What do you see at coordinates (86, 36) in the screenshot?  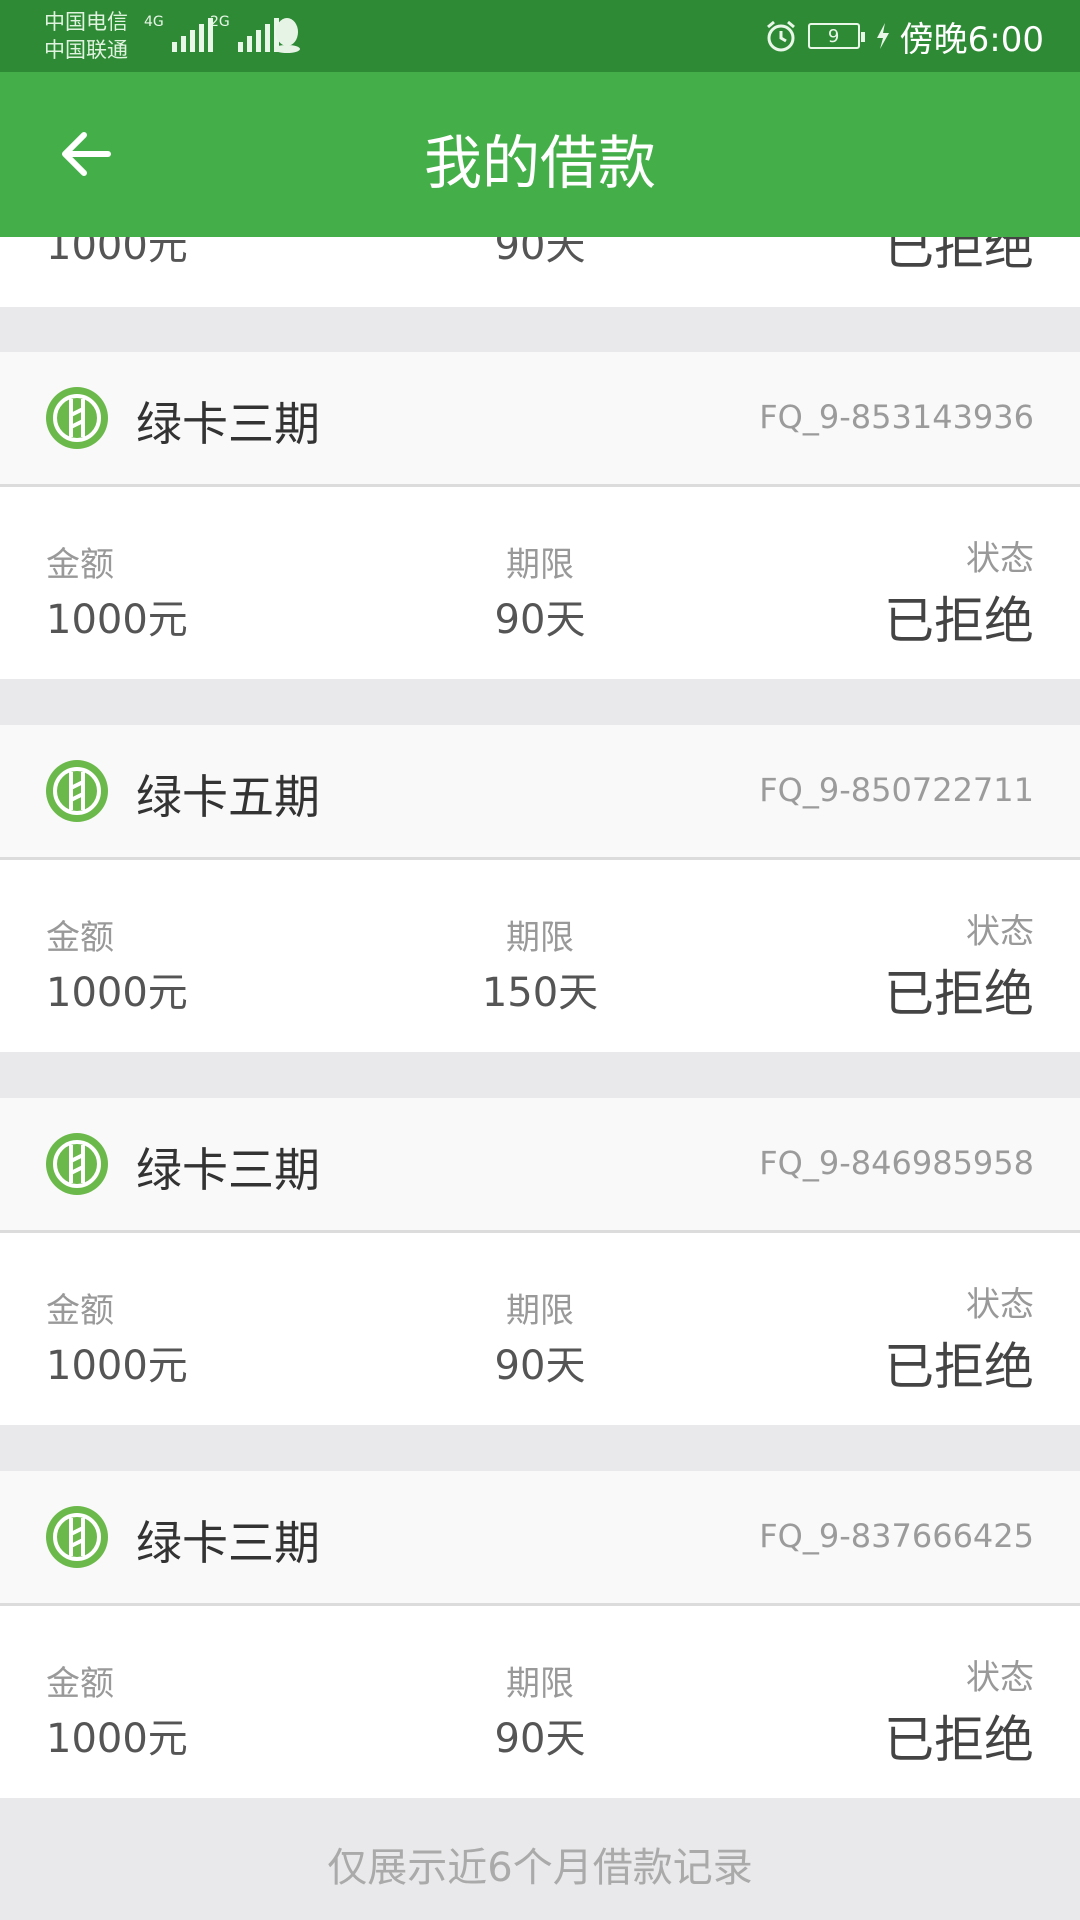 I see `carrier-info: 中国电信 中国联通` at bounding box center [86, 36].